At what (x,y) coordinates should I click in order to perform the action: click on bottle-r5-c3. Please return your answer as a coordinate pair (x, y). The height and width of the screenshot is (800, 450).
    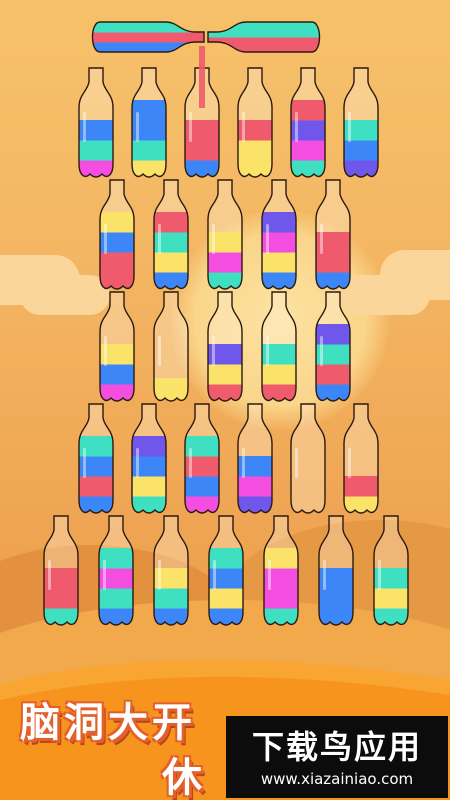
    Looking at the image, I should click on (171, 572).